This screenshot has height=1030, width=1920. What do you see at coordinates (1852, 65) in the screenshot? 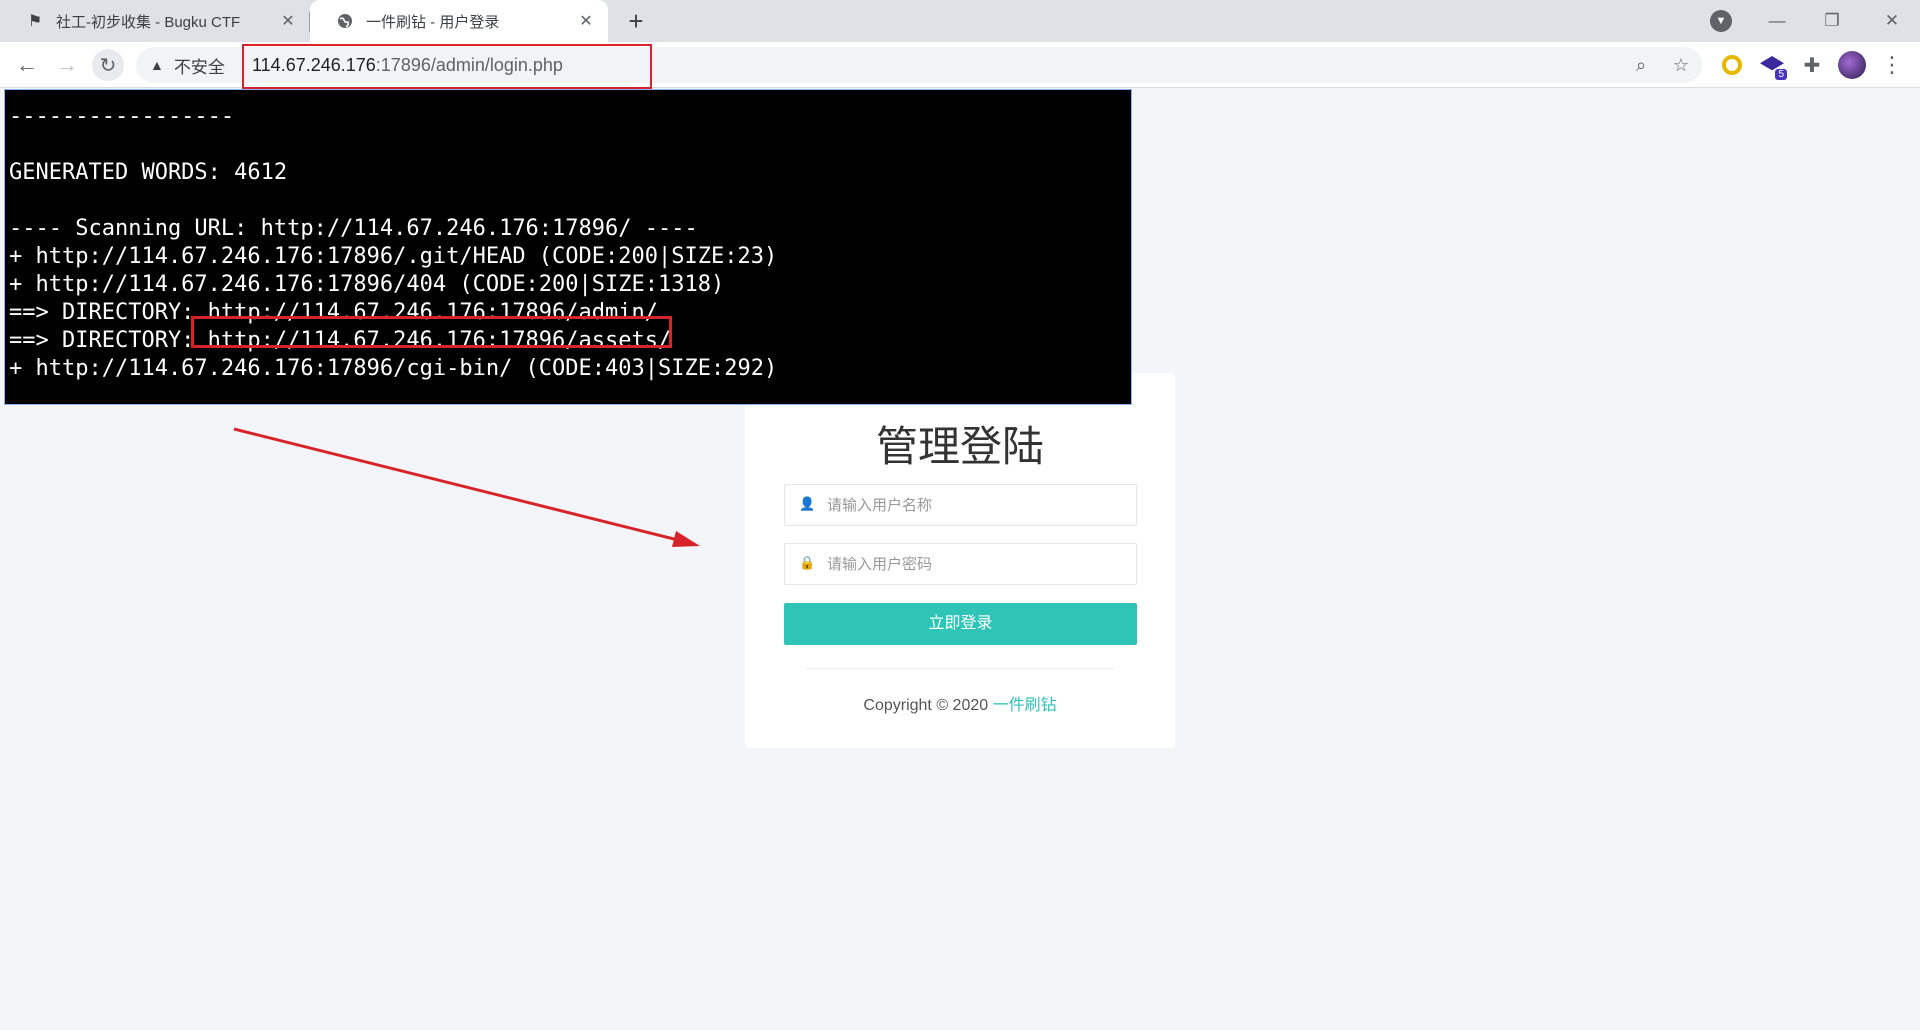
I see `profile-avatar` at bounding box center [1852, 65].